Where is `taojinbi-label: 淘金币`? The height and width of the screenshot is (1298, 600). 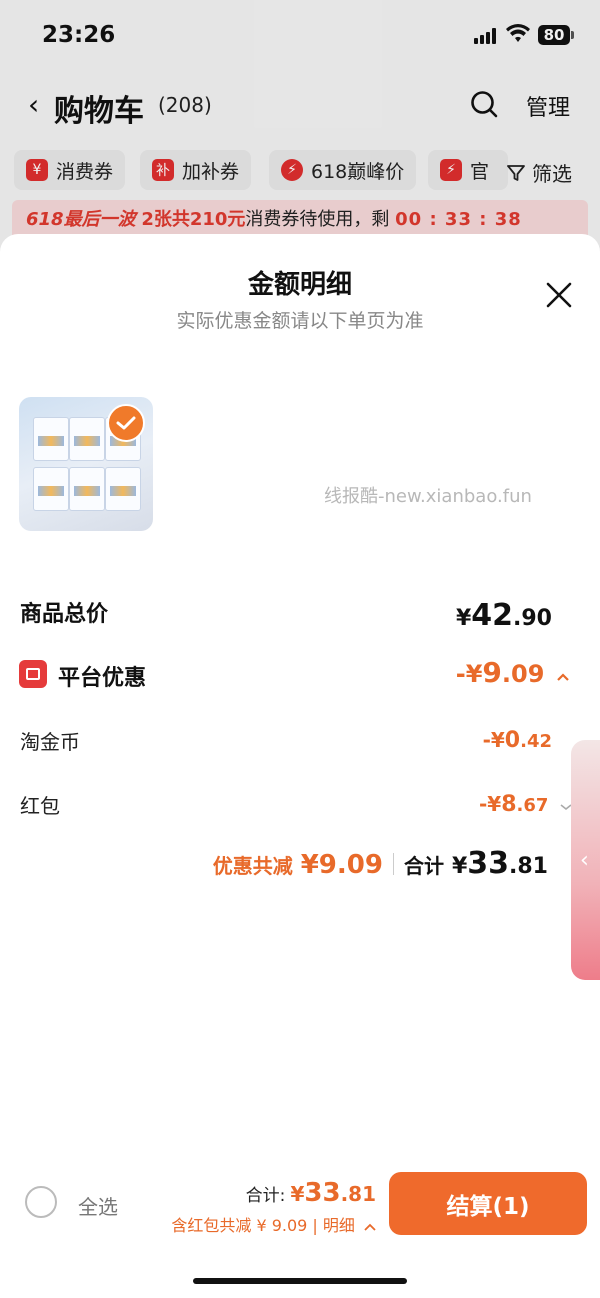 taojinbi-label: 淘金币 is located at coordinates (50, 742).